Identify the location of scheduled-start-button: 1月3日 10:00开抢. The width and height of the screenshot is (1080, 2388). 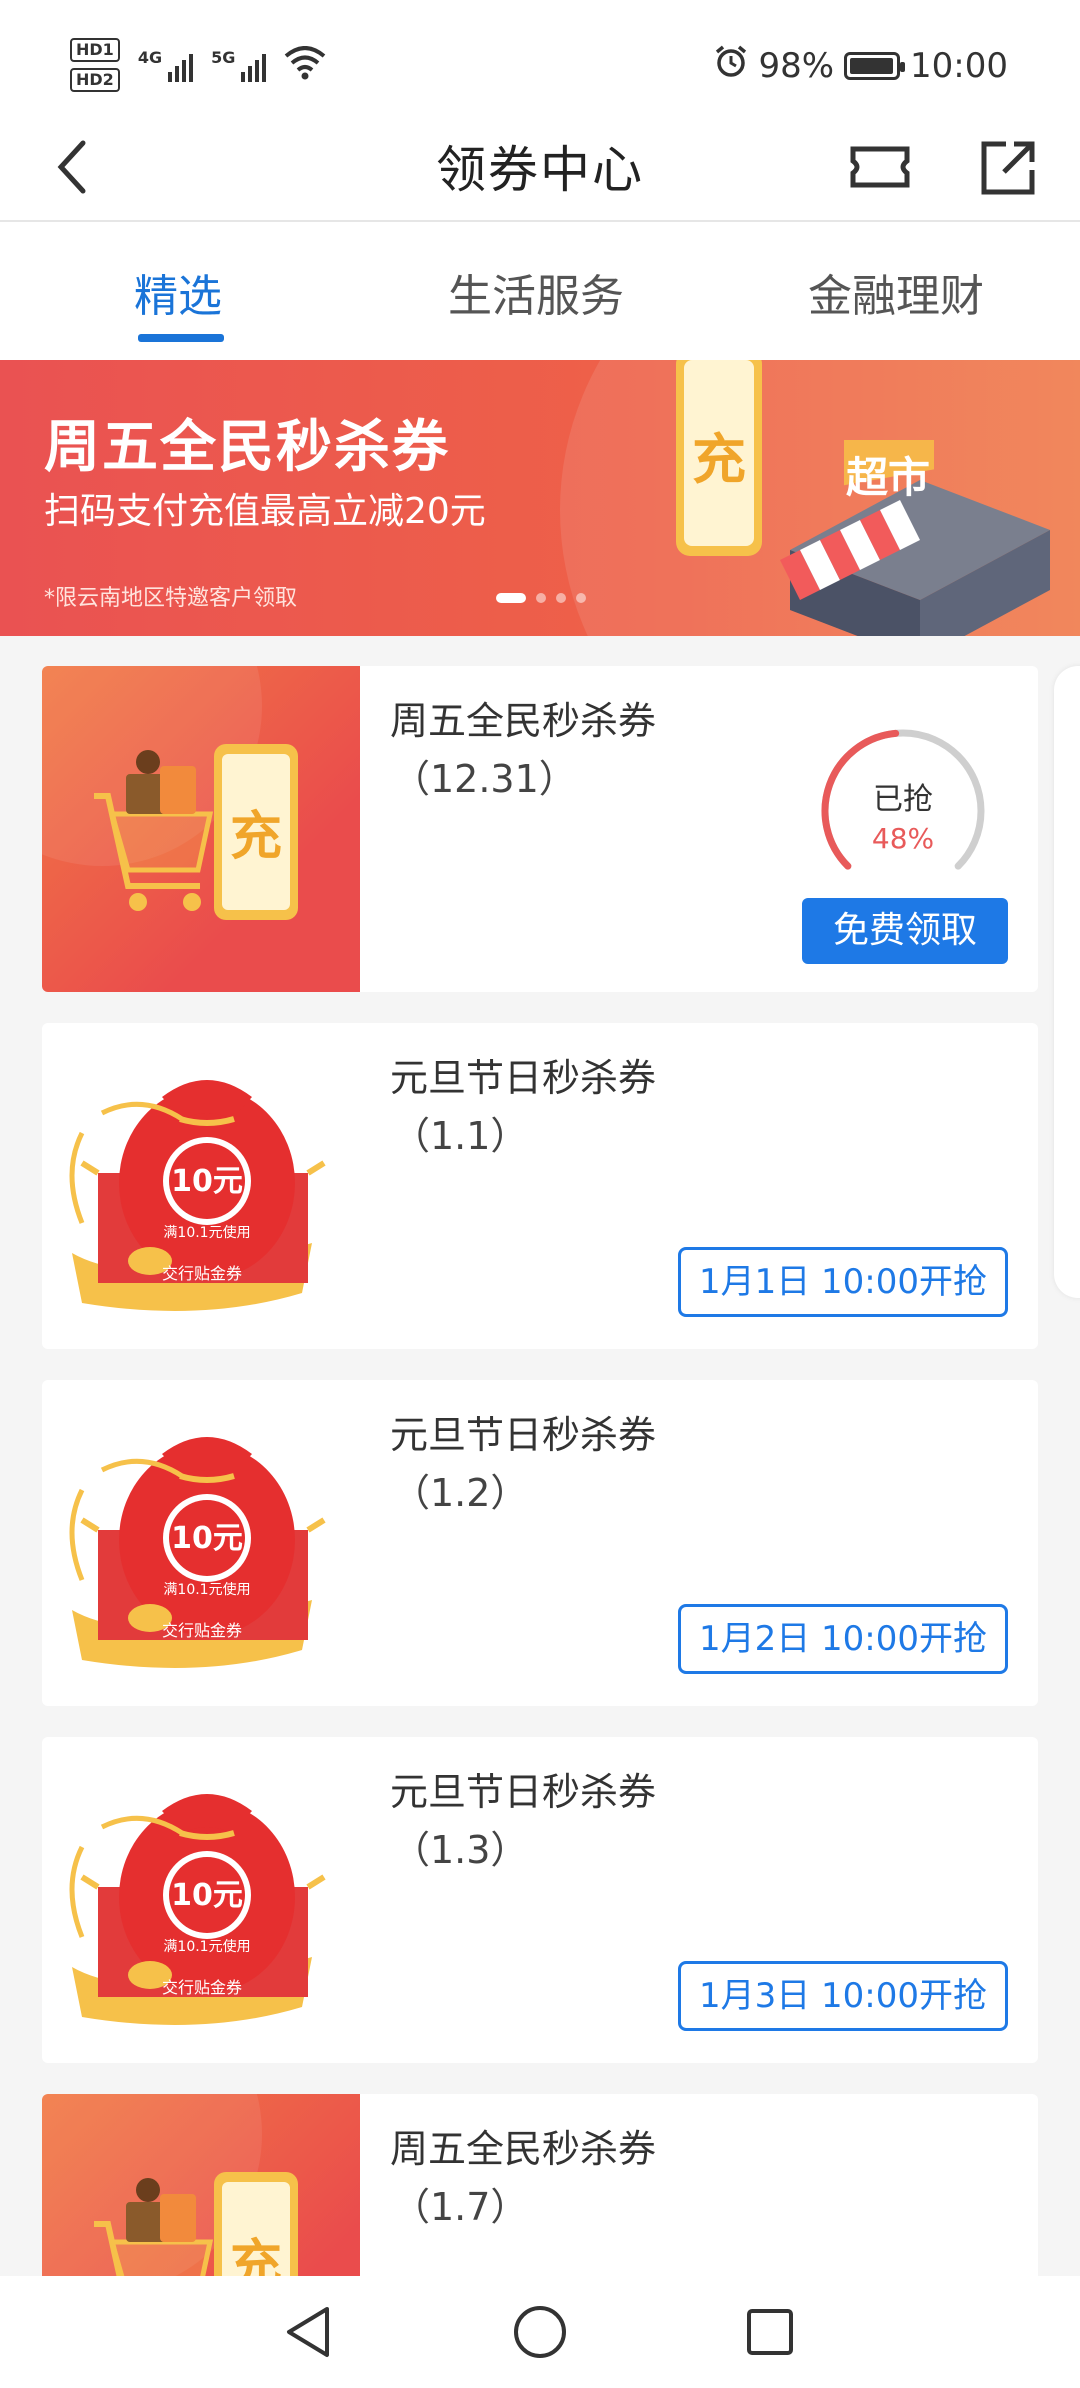
(843, 1996).